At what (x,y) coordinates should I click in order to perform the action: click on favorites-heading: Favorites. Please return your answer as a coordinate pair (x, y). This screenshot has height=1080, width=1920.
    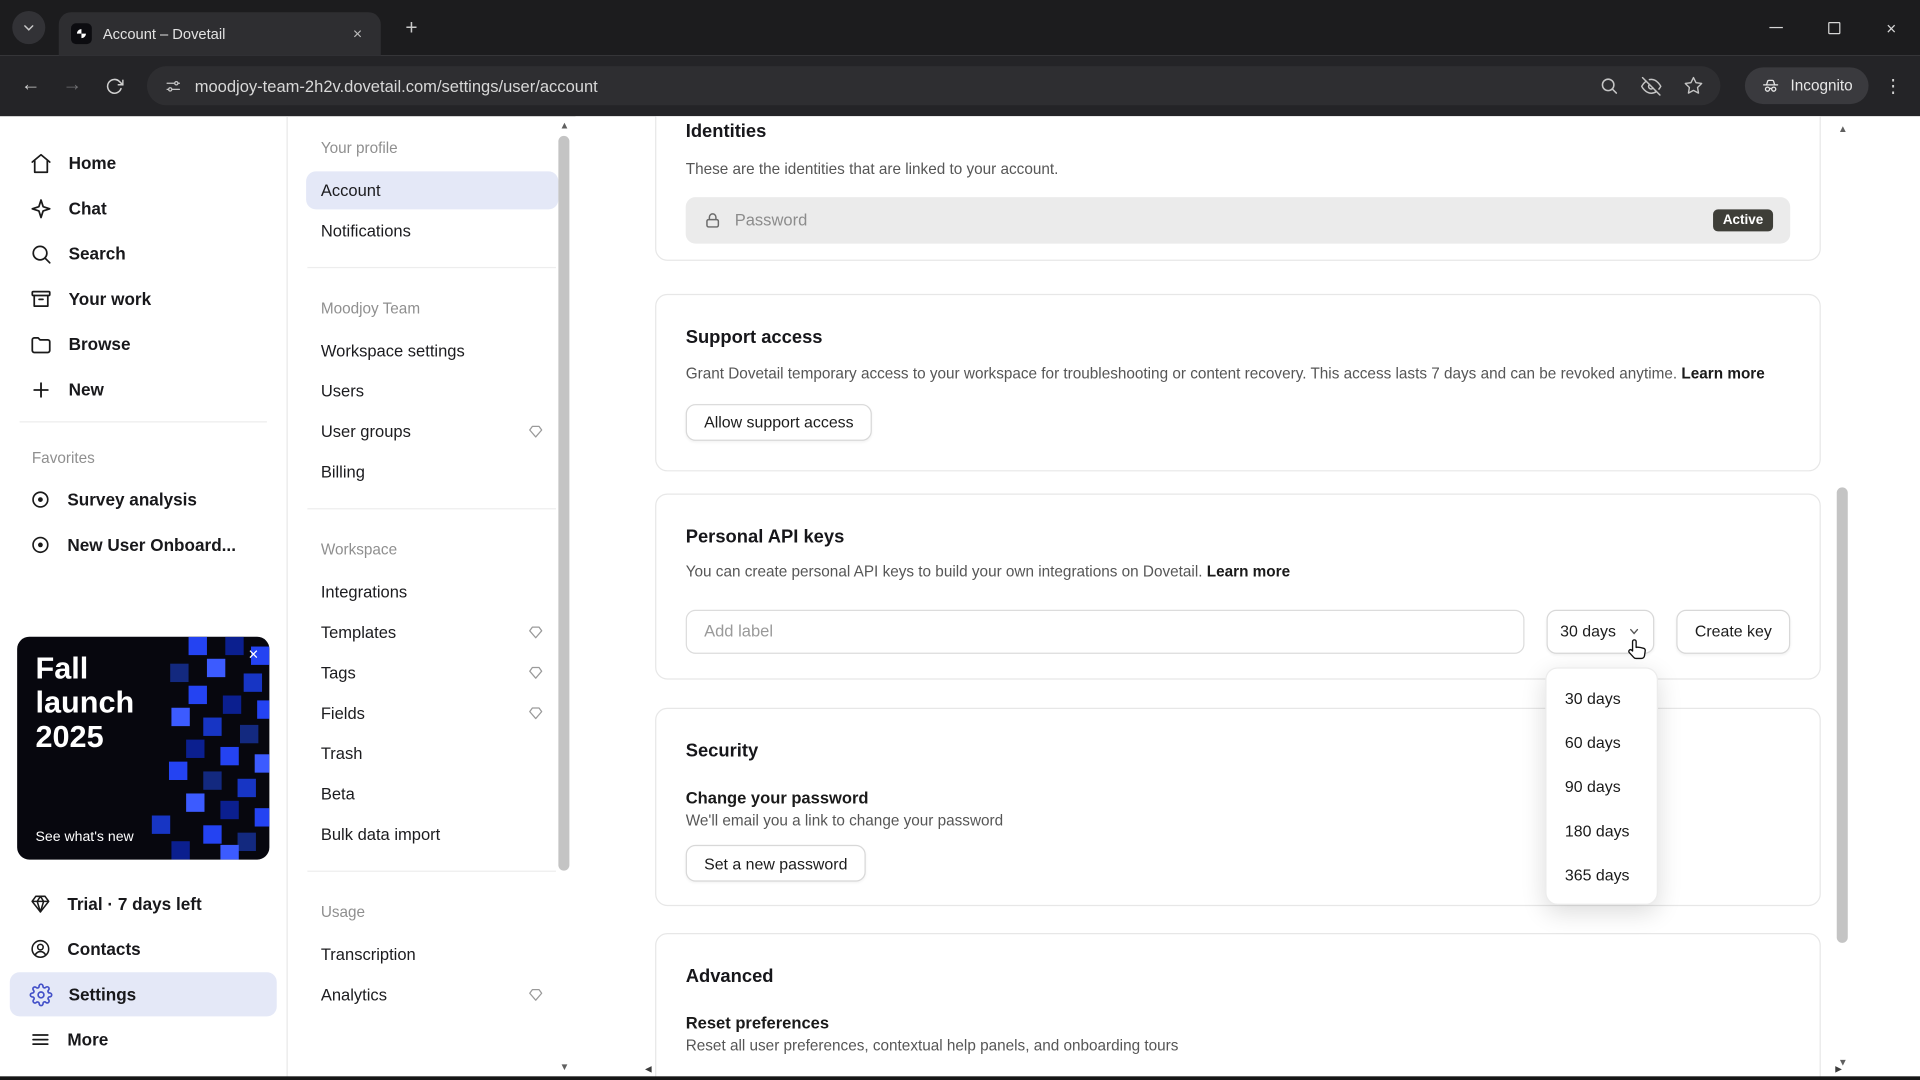
    Looking at the image, I should click on (63, 458).